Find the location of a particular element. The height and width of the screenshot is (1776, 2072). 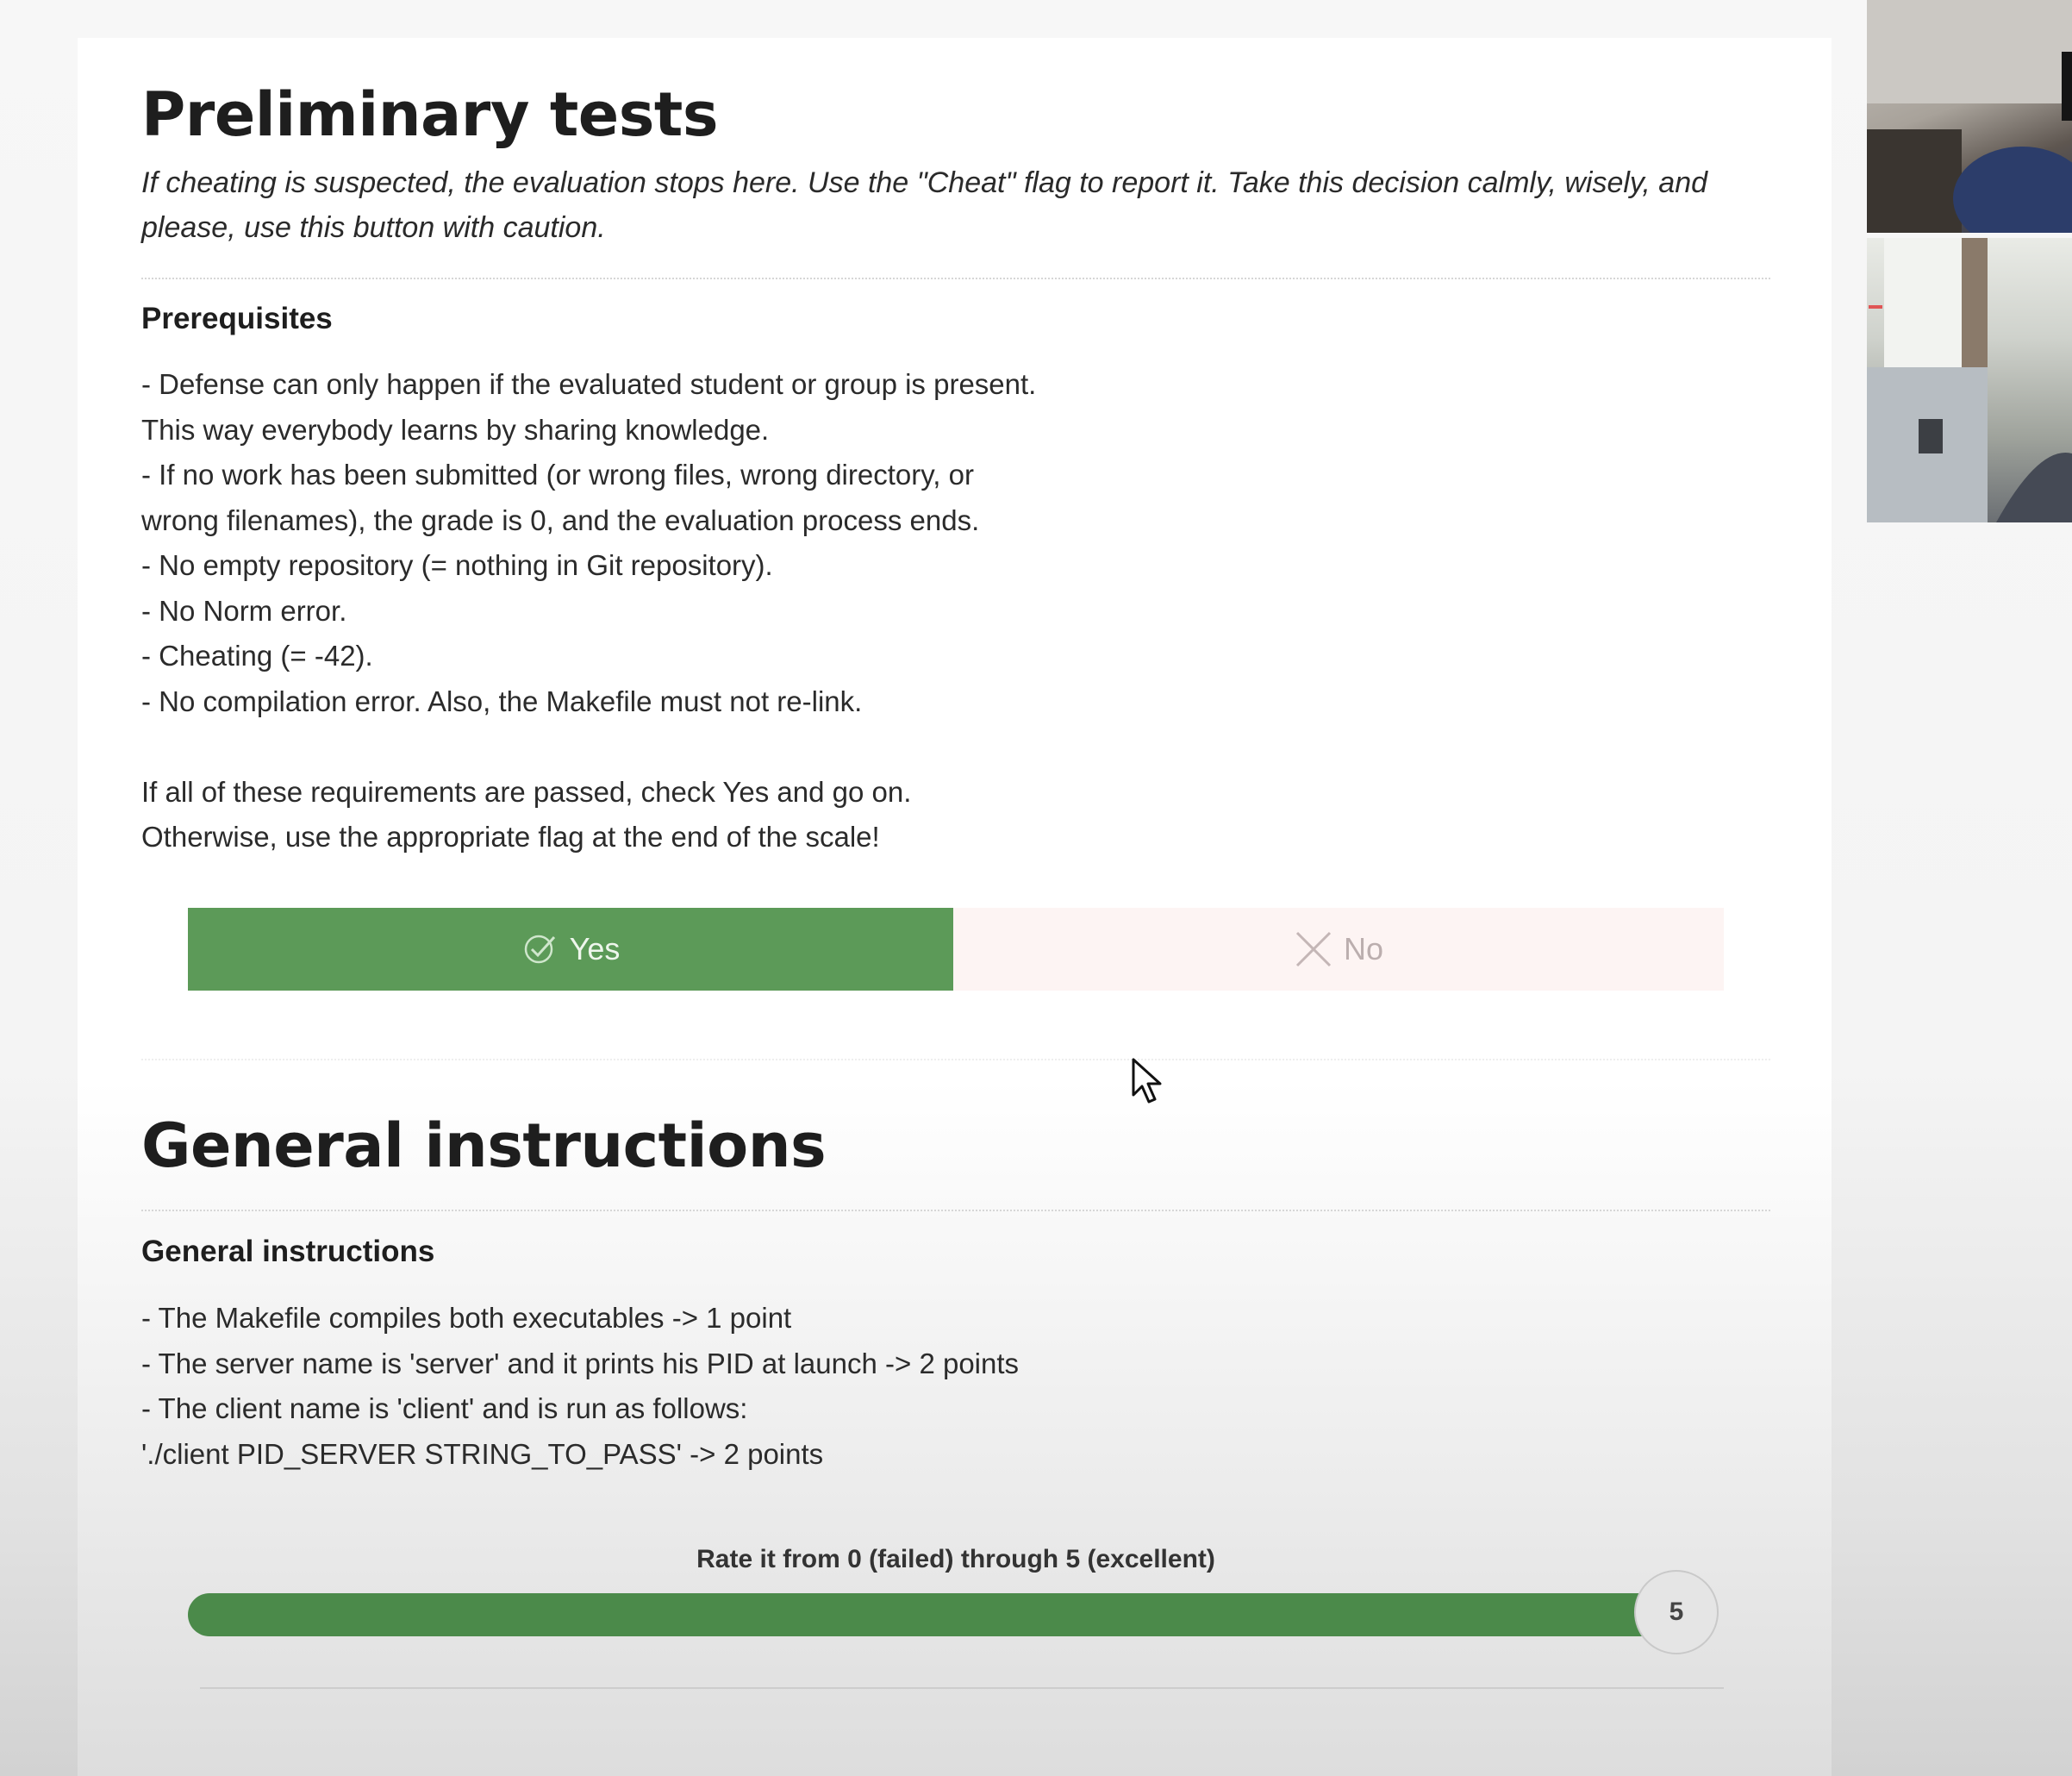

yes-button: Yes is located at coordinates (570, 950).